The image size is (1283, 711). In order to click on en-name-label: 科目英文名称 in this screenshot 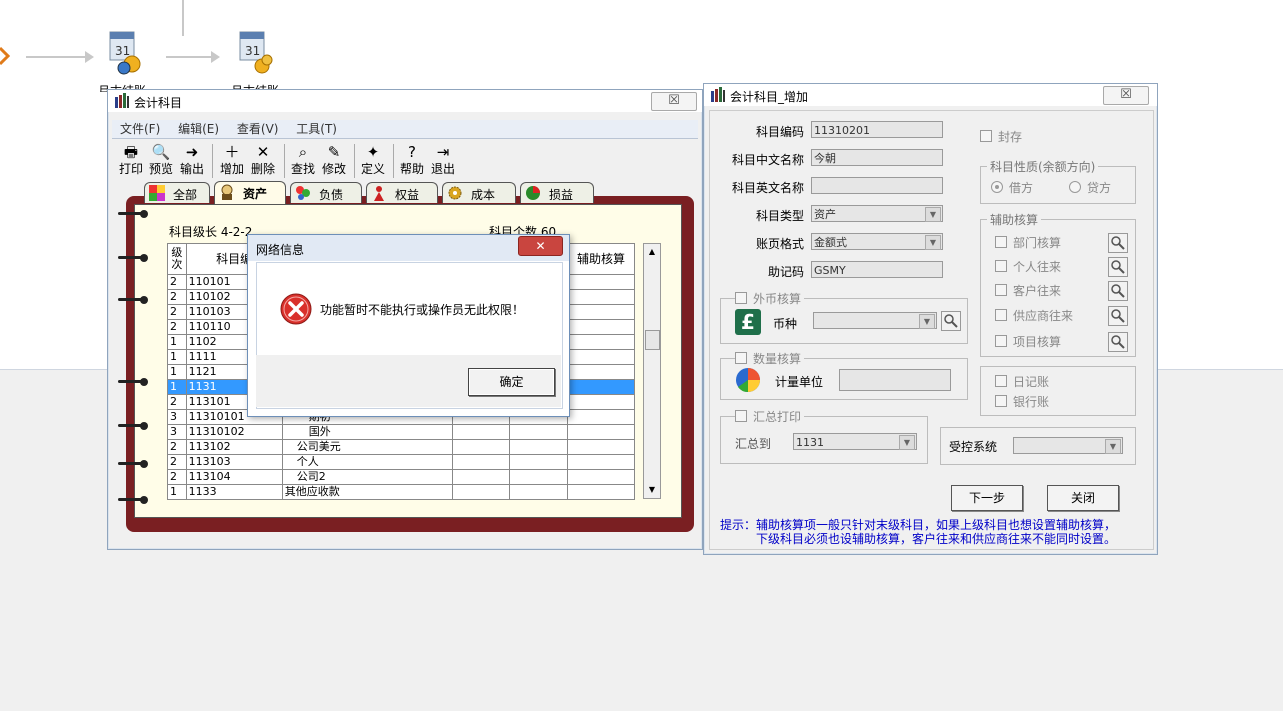, I will do `click(767, 188)`.